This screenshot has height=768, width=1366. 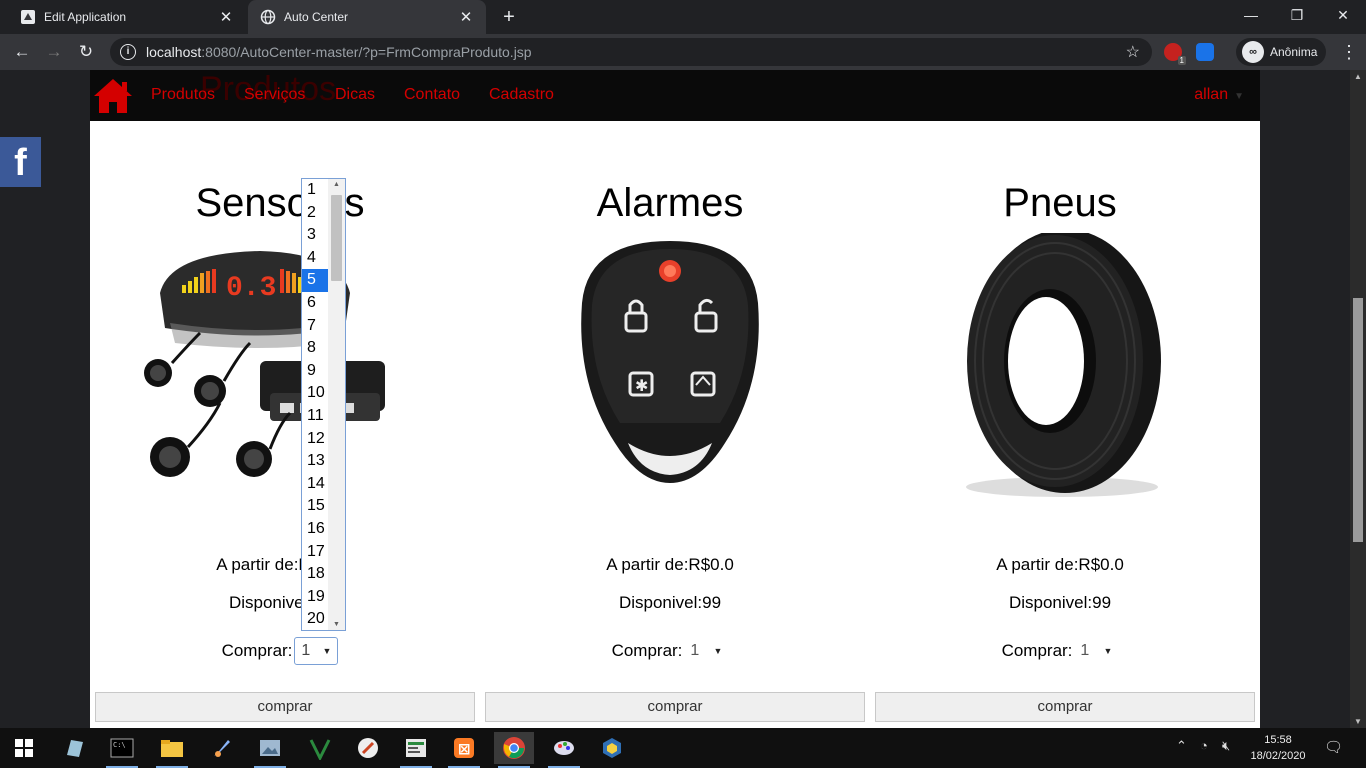 What do you see at coordinates (416, 750) in the screenshot?
I see `sublime-icon` at bounding box center [416, 750].